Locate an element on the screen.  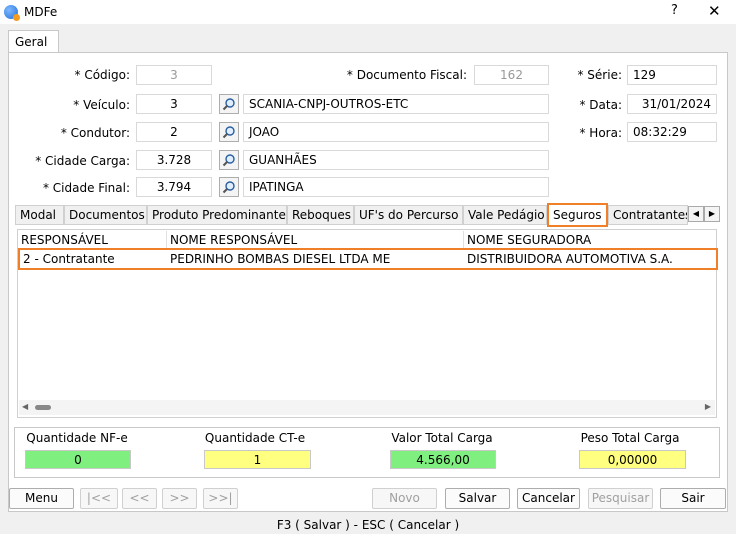
data-label: * Data: is located at coordinates (600, 105).